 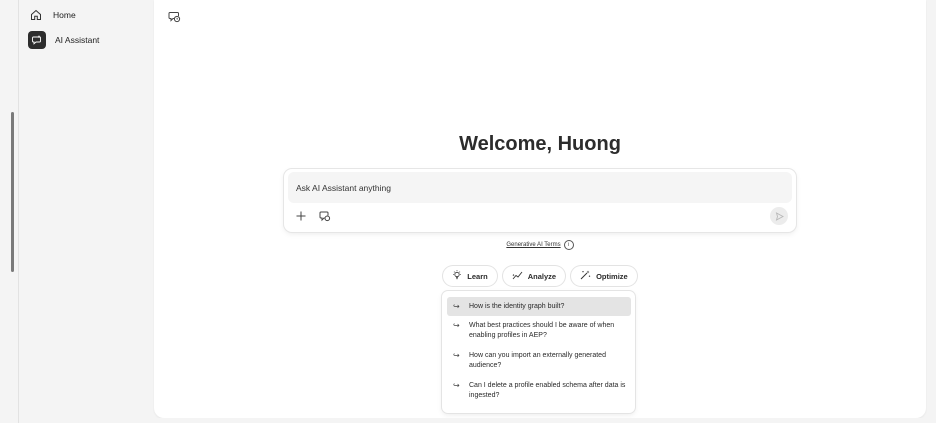 I want to click on sidebar-item-home: Home, so click(x=52, y=15).